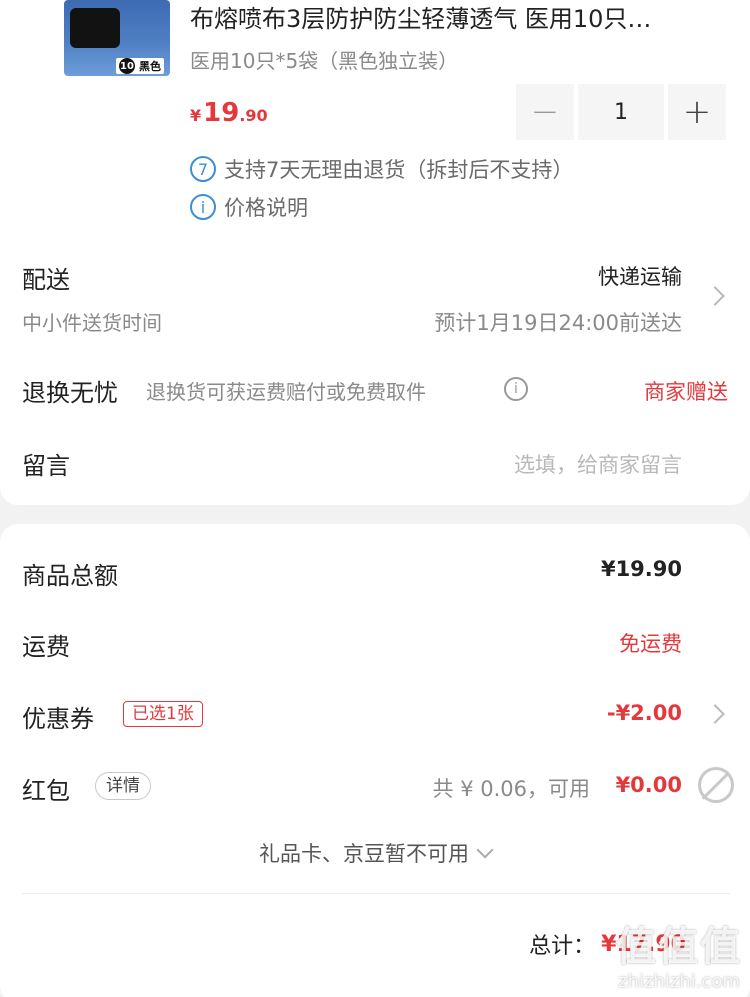 This screenshot has width=750, height=997. I want to click on chevron-down-icon, so click(485, 850).